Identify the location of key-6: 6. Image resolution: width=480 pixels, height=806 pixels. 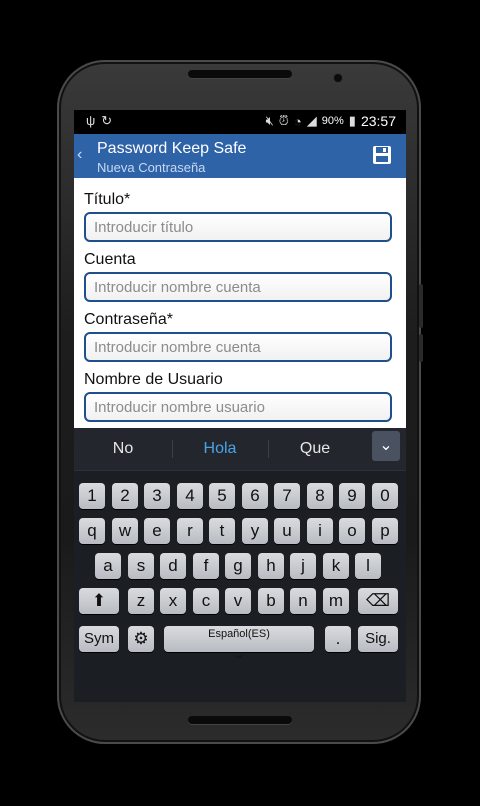
(255, 496).